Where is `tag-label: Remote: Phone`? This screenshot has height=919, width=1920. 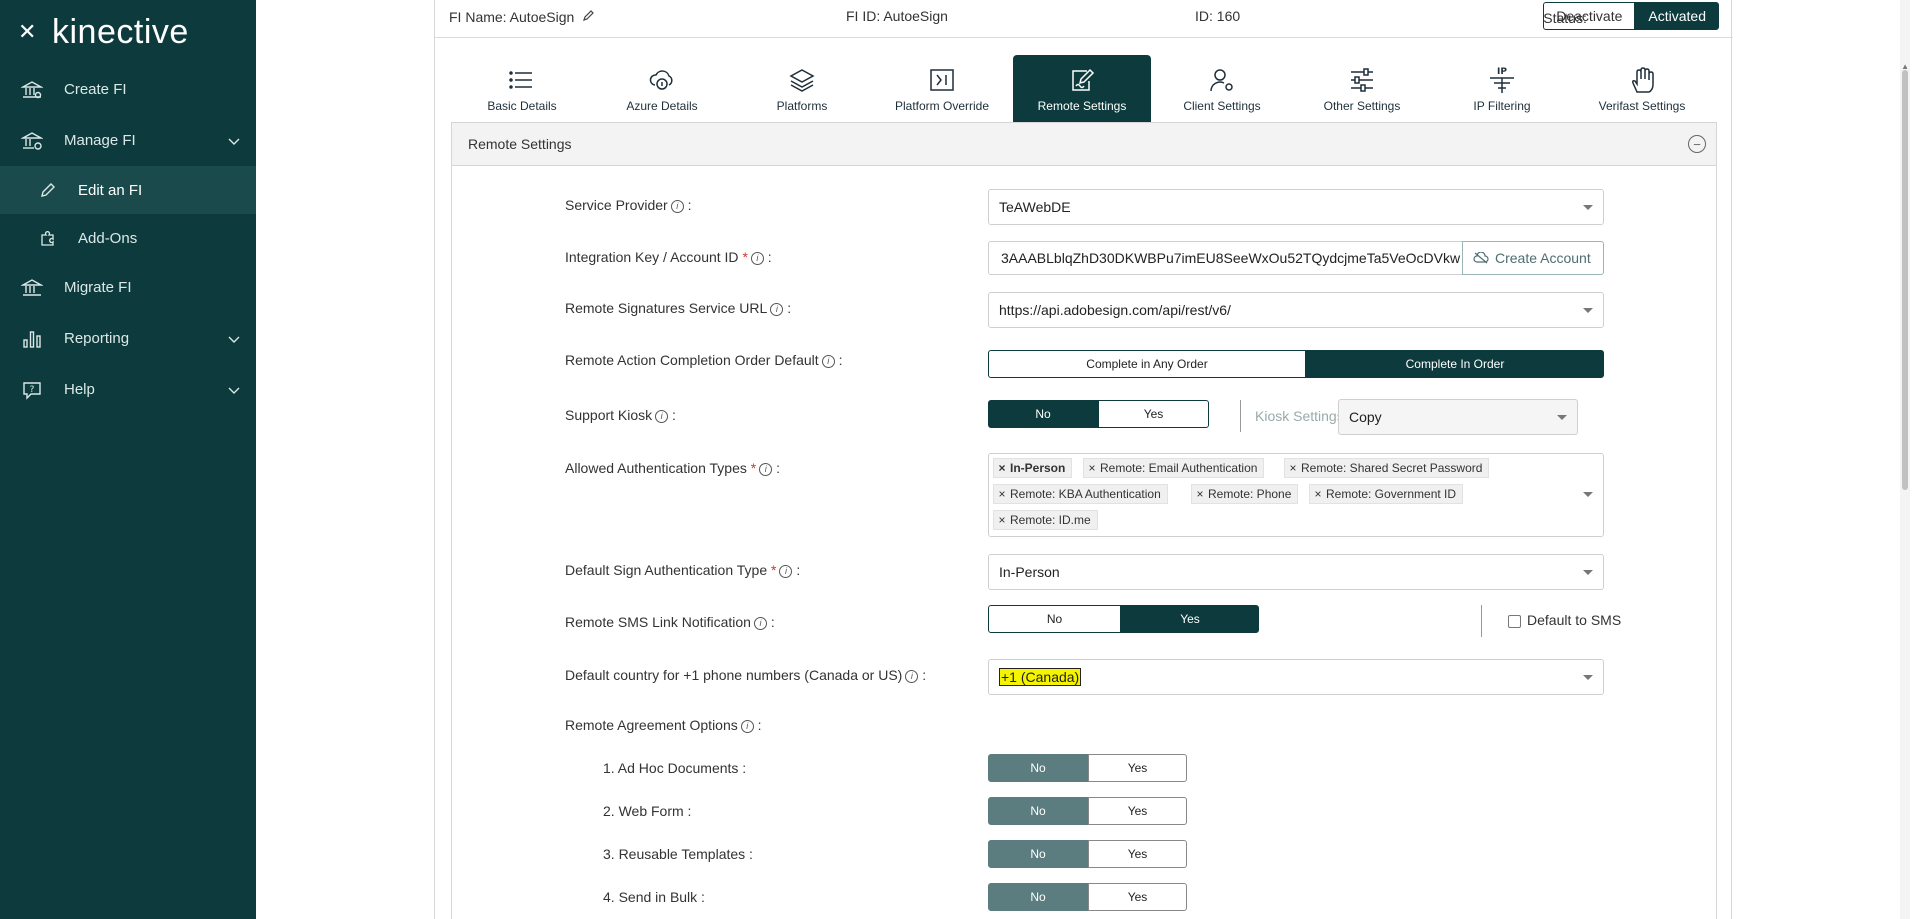 tag-label: Remote: Phone is located at coordinates (1250, 494).